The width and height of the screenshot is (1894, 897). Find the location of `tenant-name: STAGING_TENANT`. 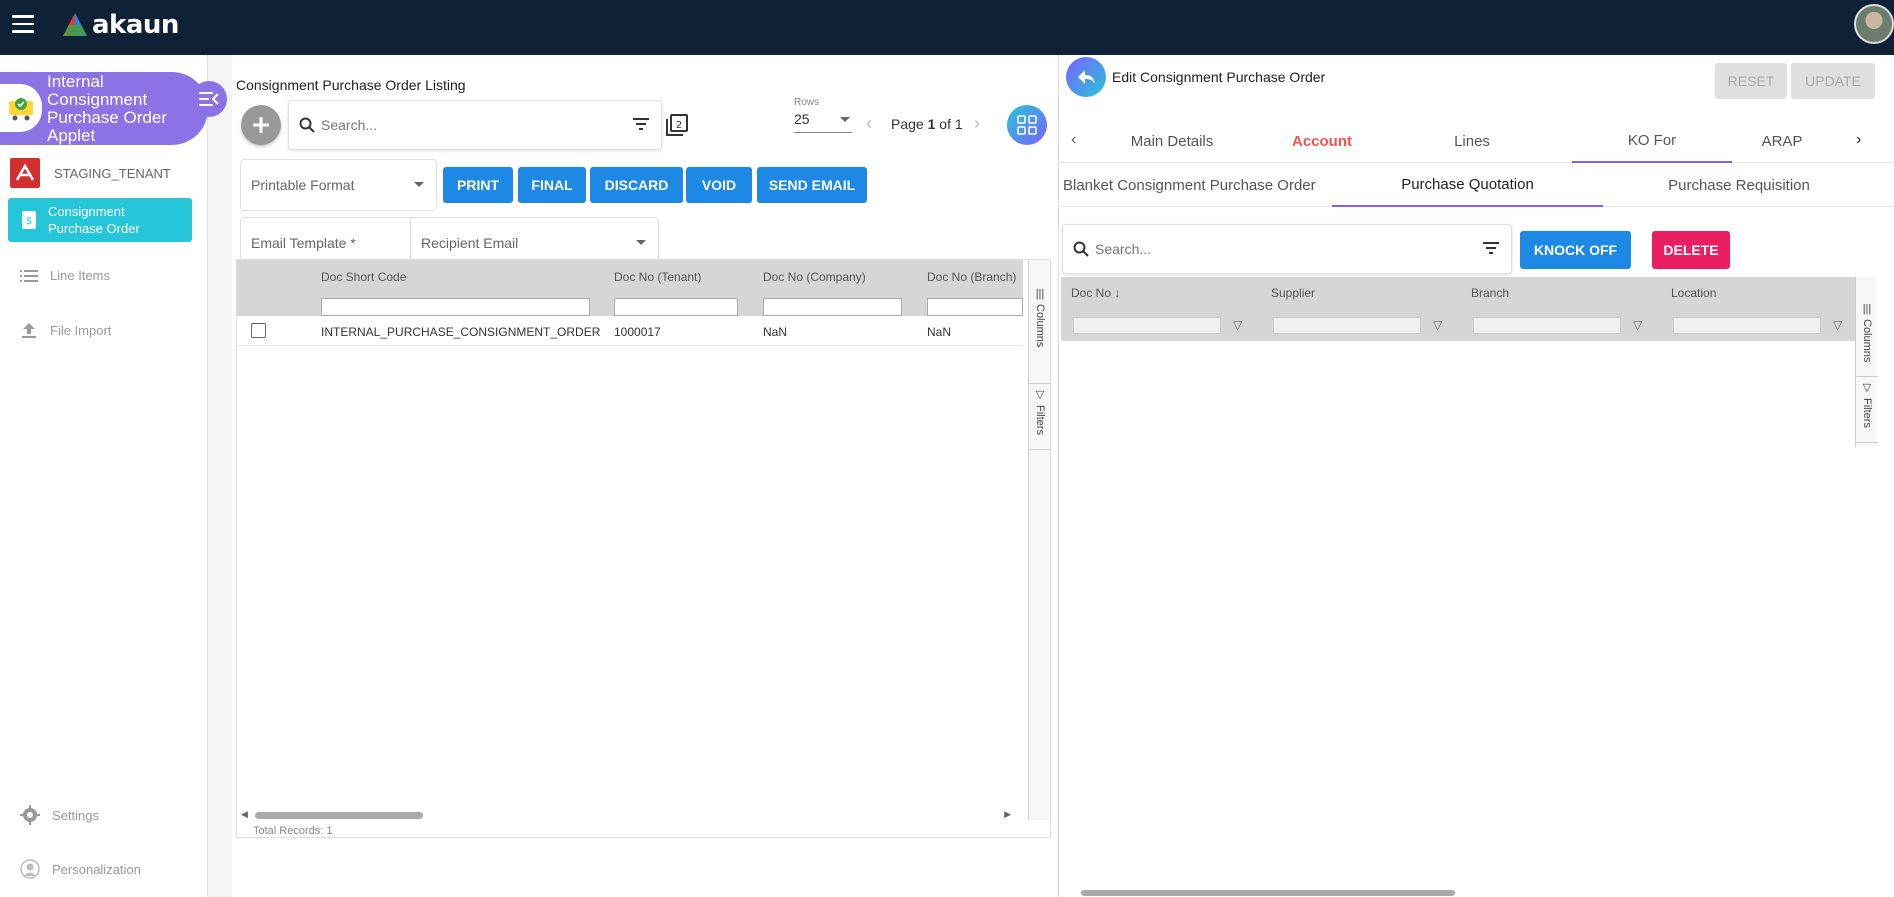

tenant-name: STAGING_TENANT is located at coordinates (112, 173).